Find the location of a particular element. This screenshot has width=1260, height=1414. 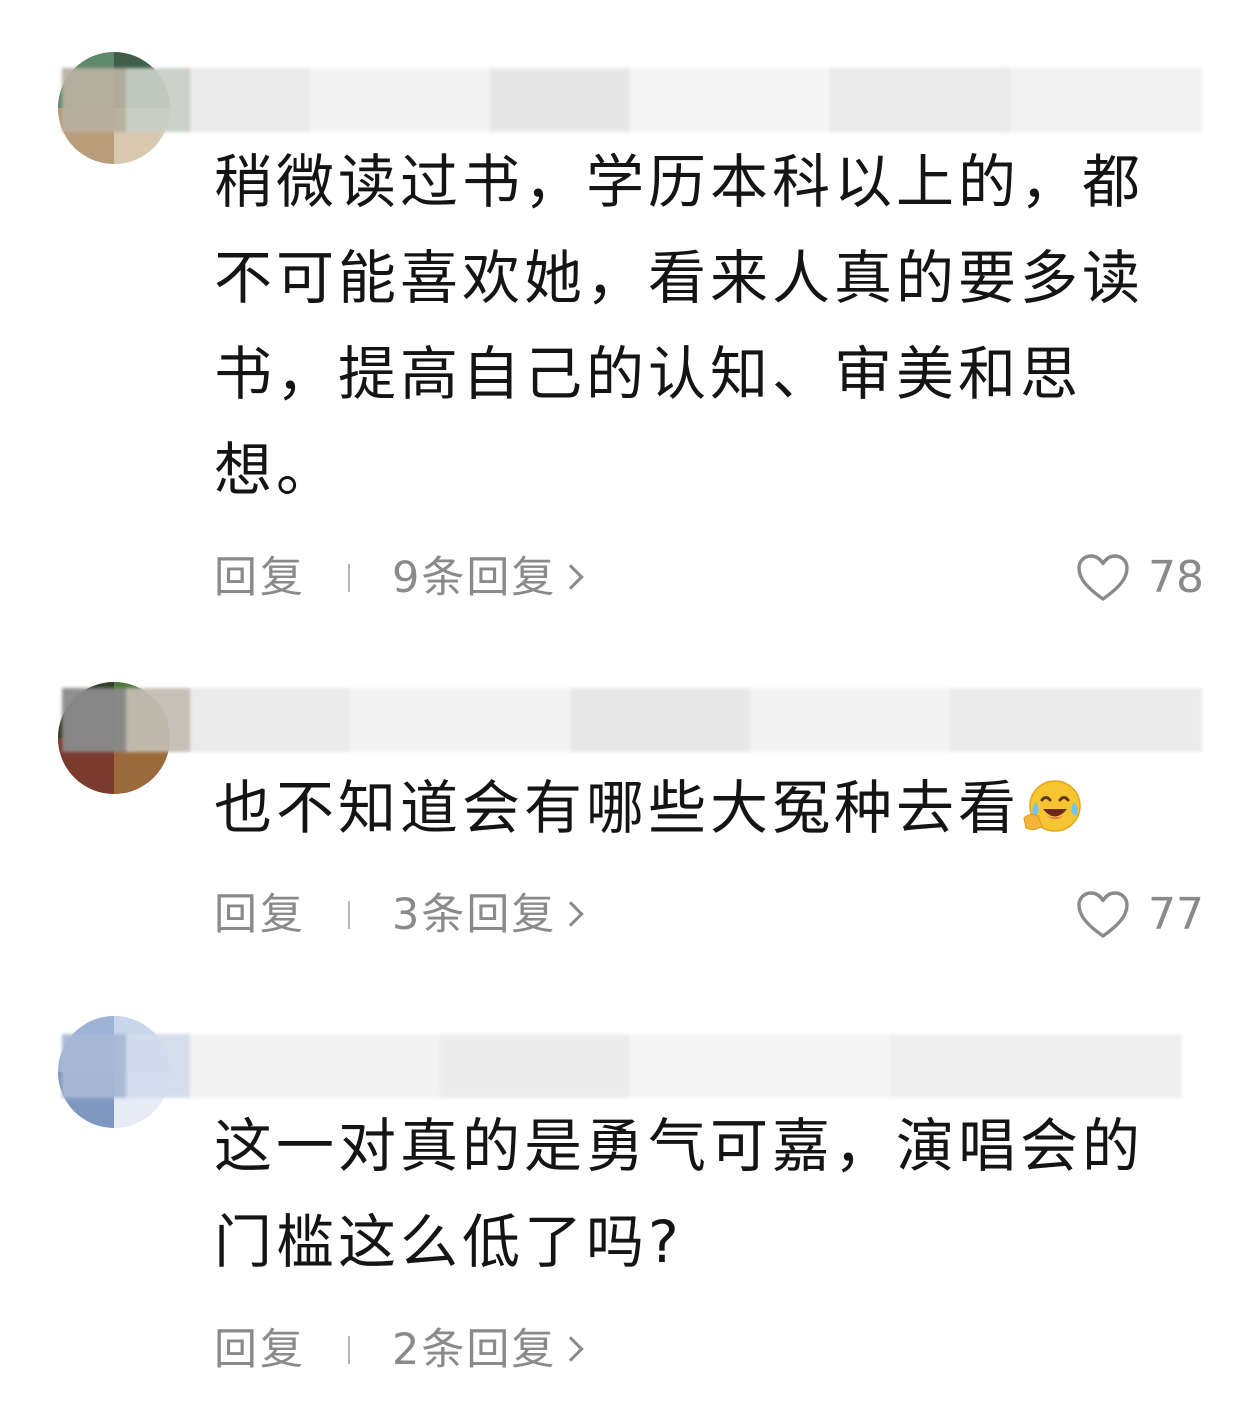

comment-actions: 回复 3条回复 77 is located at coordinates (709, 915).